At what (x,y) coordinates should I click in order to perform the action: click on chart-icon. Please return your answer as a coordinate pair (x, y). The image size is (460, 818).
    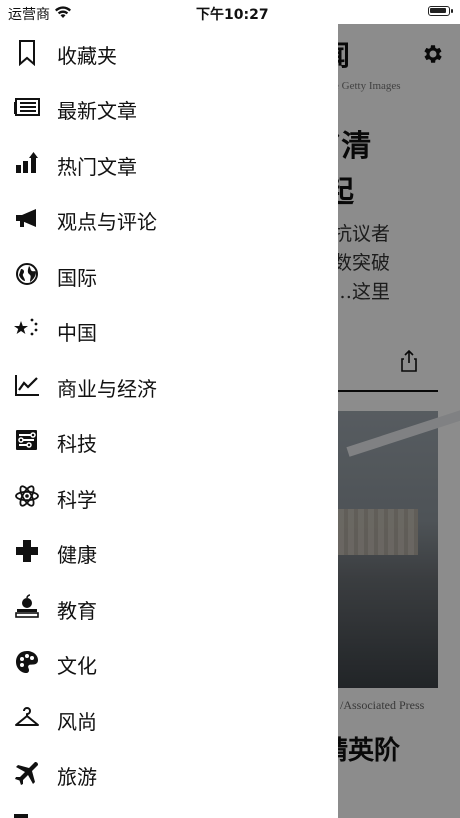
    Looking at the image, I should click on (27, 385).